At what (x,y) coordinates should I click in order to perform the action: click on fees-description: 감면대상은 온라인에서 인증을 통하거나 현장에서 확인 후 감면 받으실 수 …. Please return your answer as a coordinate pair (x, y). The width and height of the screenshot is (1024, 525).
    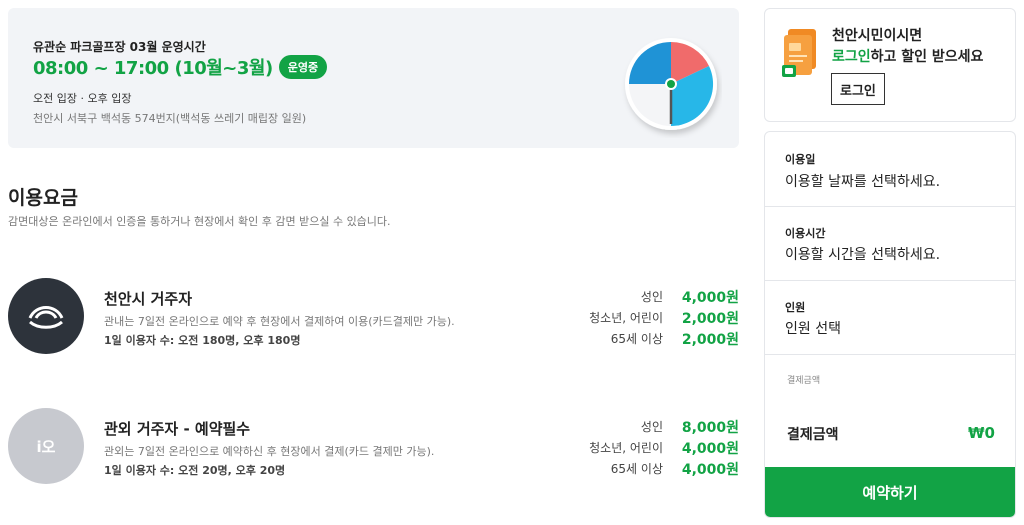
    Looking at the image, I should click on (199, 221).